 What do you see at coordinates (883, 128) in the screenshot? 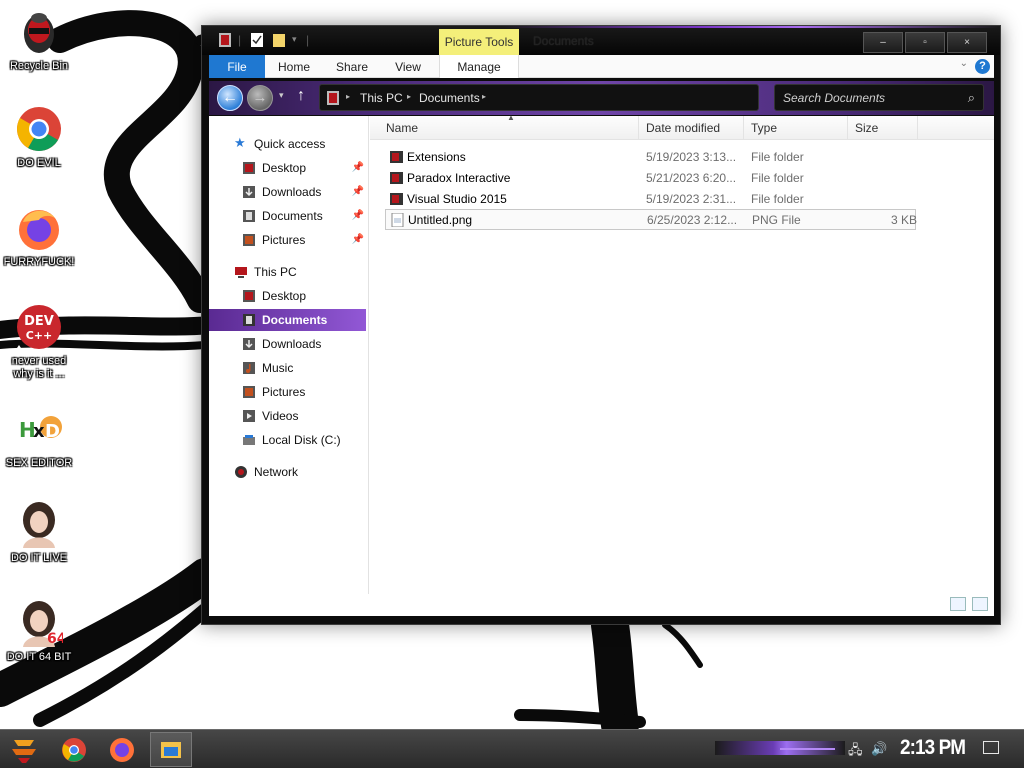
I see `column-size: Size` at bounding box center [883, 128].